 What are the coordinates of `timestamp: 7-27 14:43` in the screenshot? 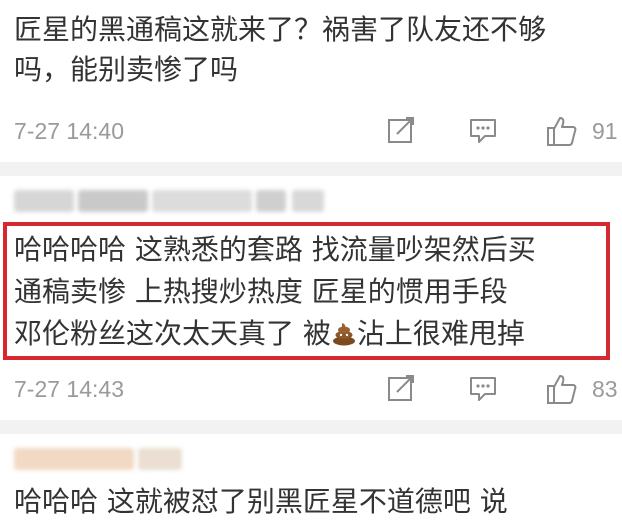 It's located at (69, 389).